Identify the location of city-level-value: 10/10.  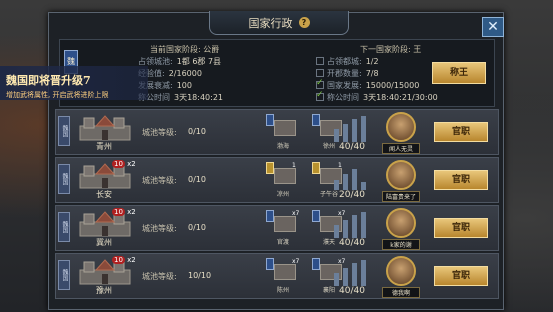
(200, 275).